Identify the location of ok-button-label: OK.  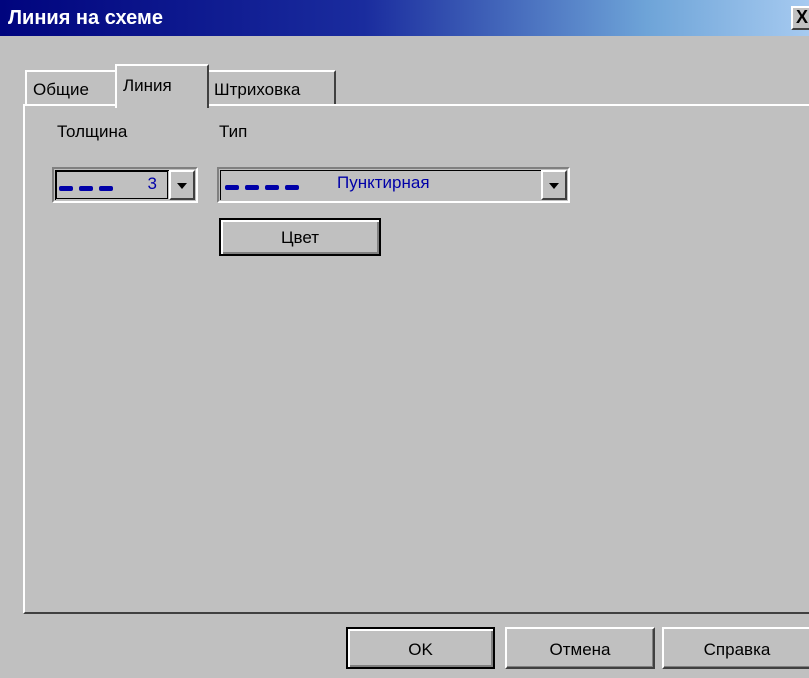
(420, 649).